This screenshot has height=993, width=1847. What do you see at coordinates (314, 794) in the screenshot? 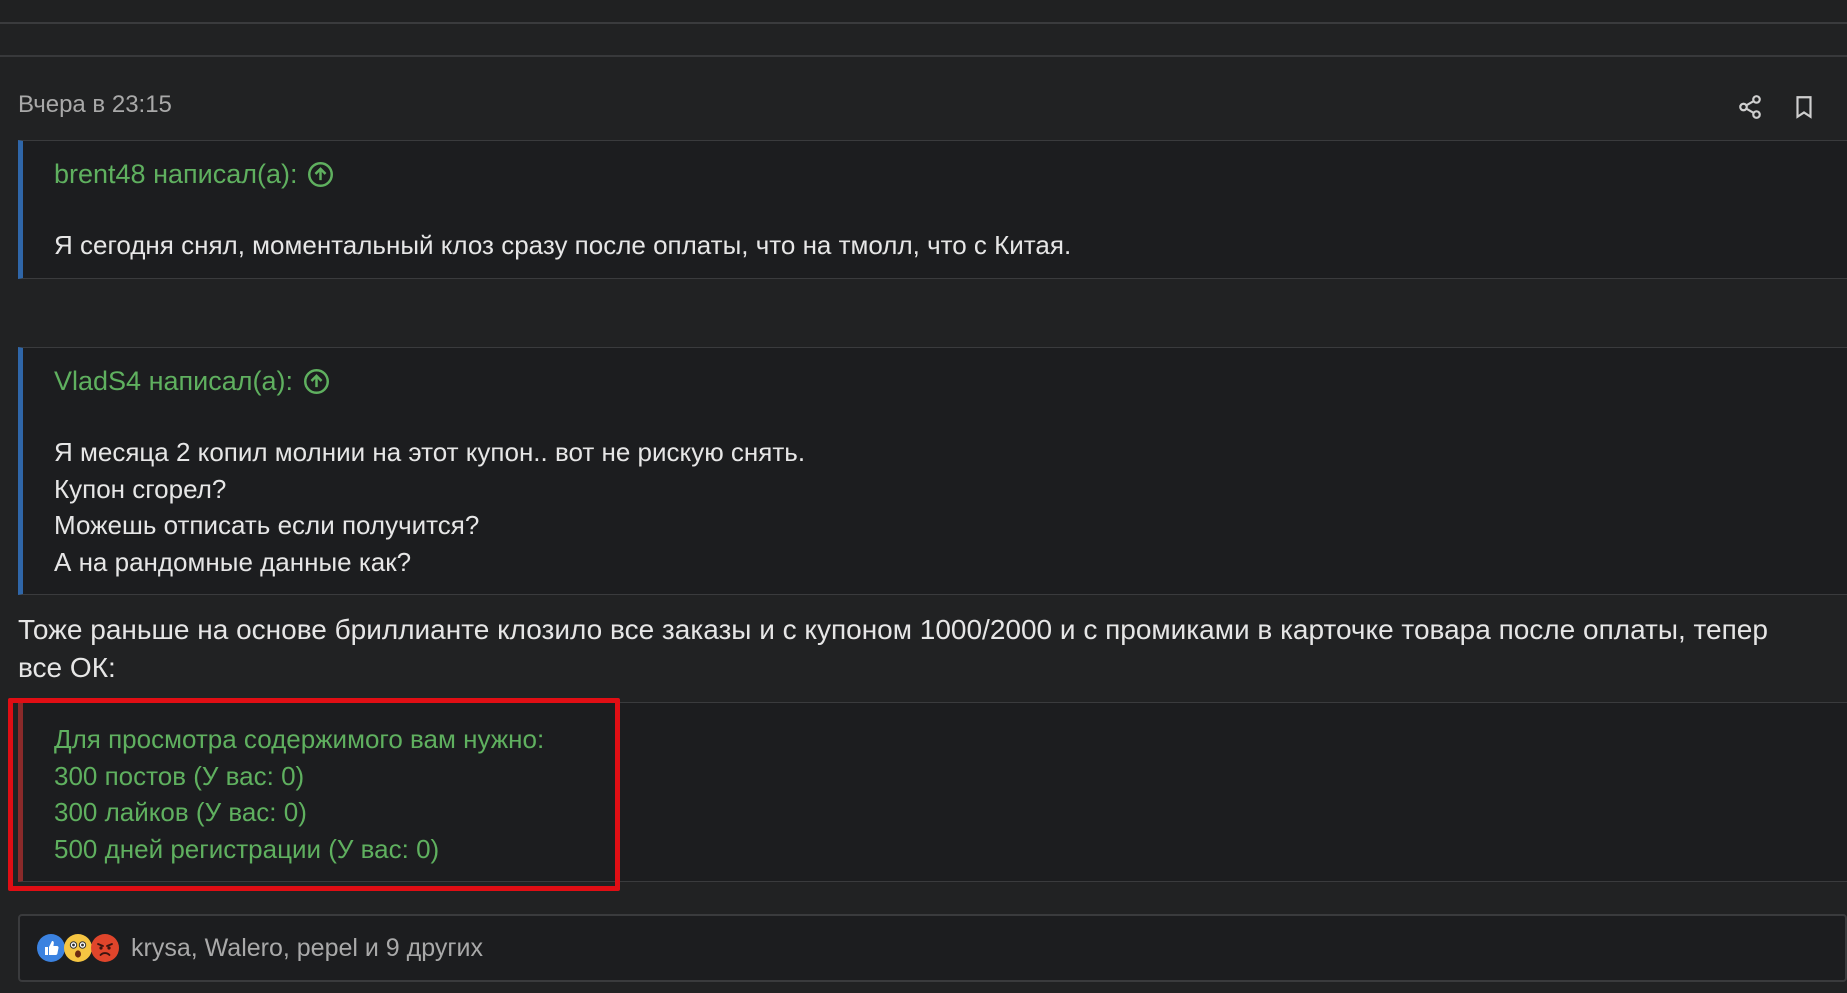
I see `highlight-frame` at bounding box center [314, 794].